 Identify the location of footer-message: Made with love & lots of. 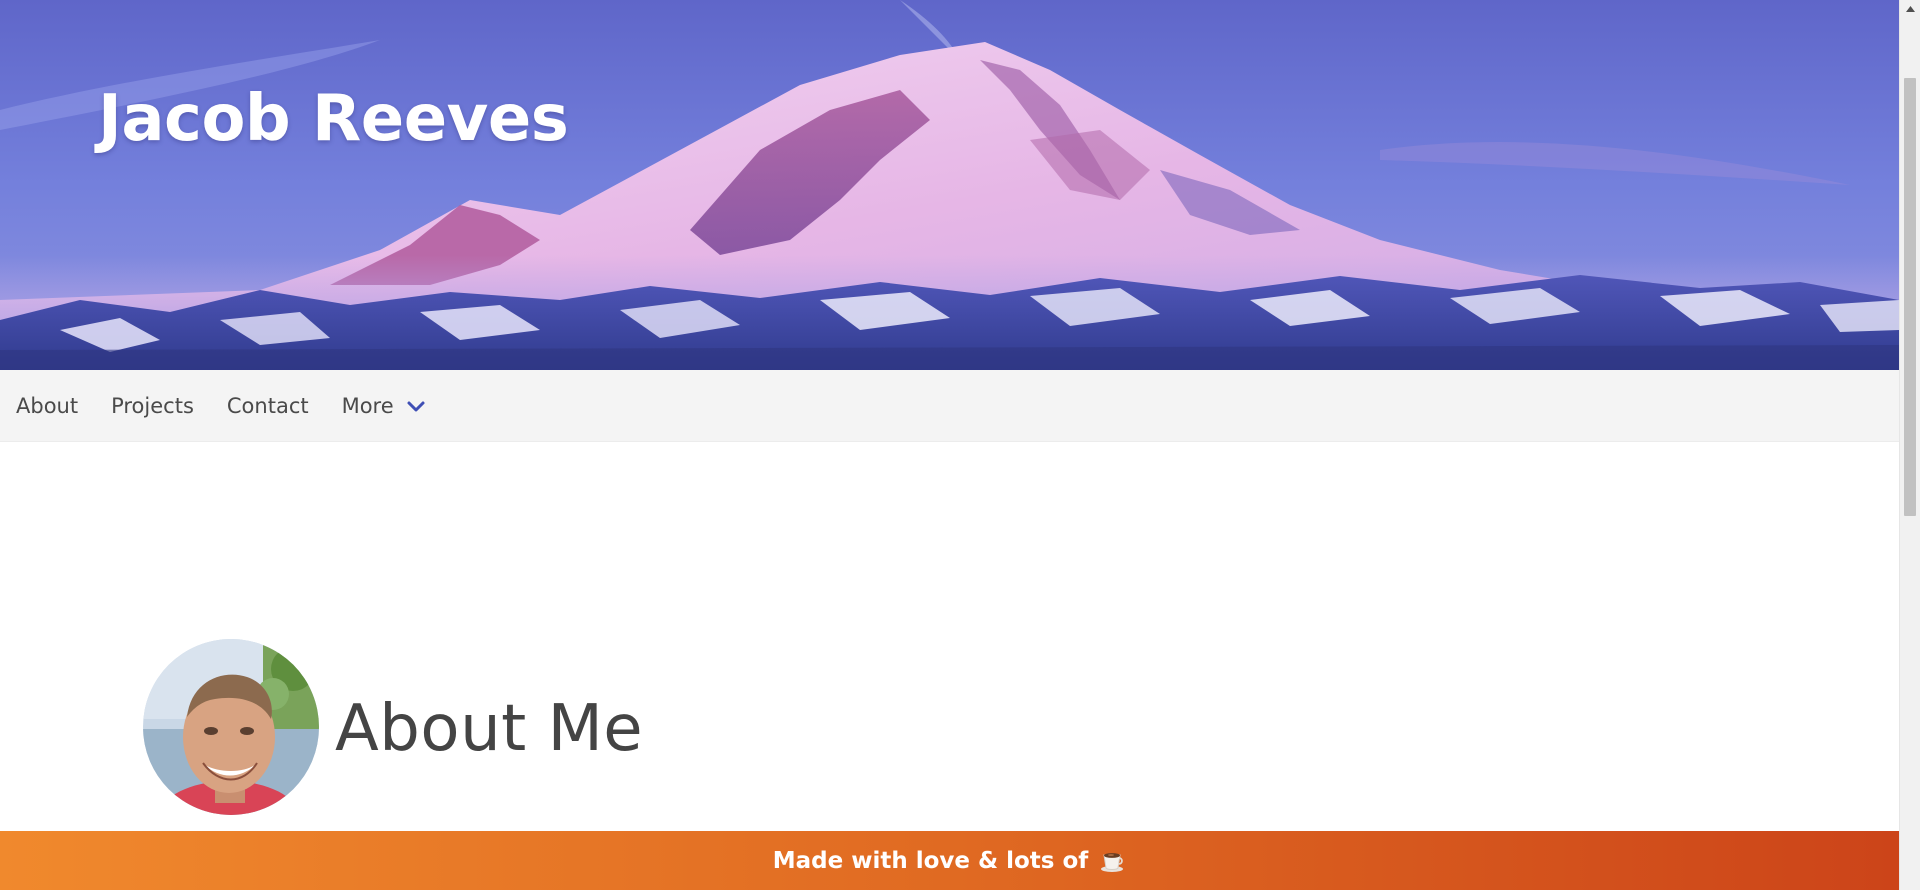
(950, 861).